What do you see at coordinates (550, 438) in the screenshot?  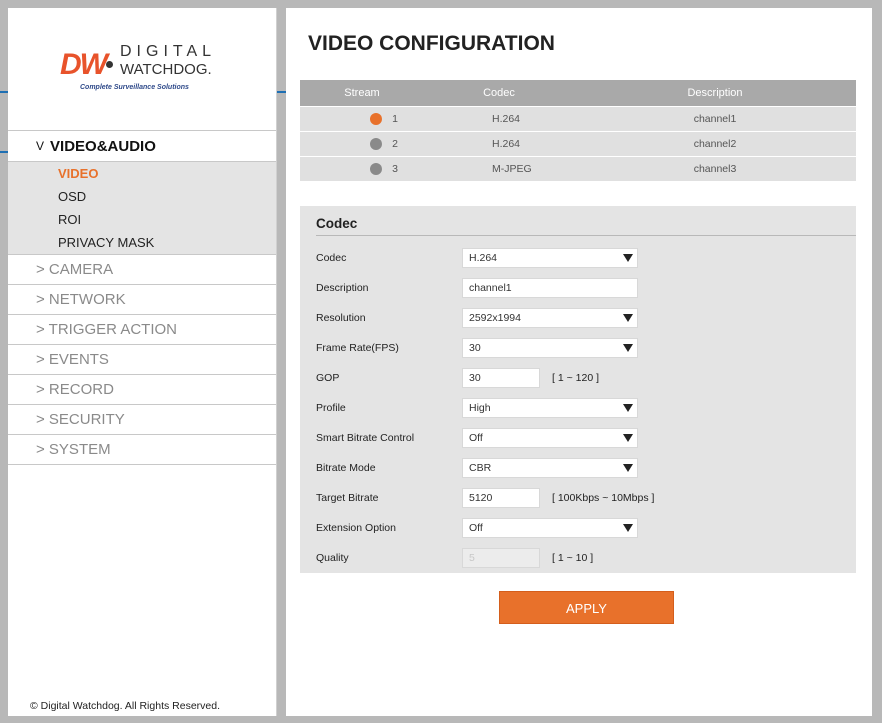 I see `smart-bitrate-select: Off` at bounding box center [550, 438].